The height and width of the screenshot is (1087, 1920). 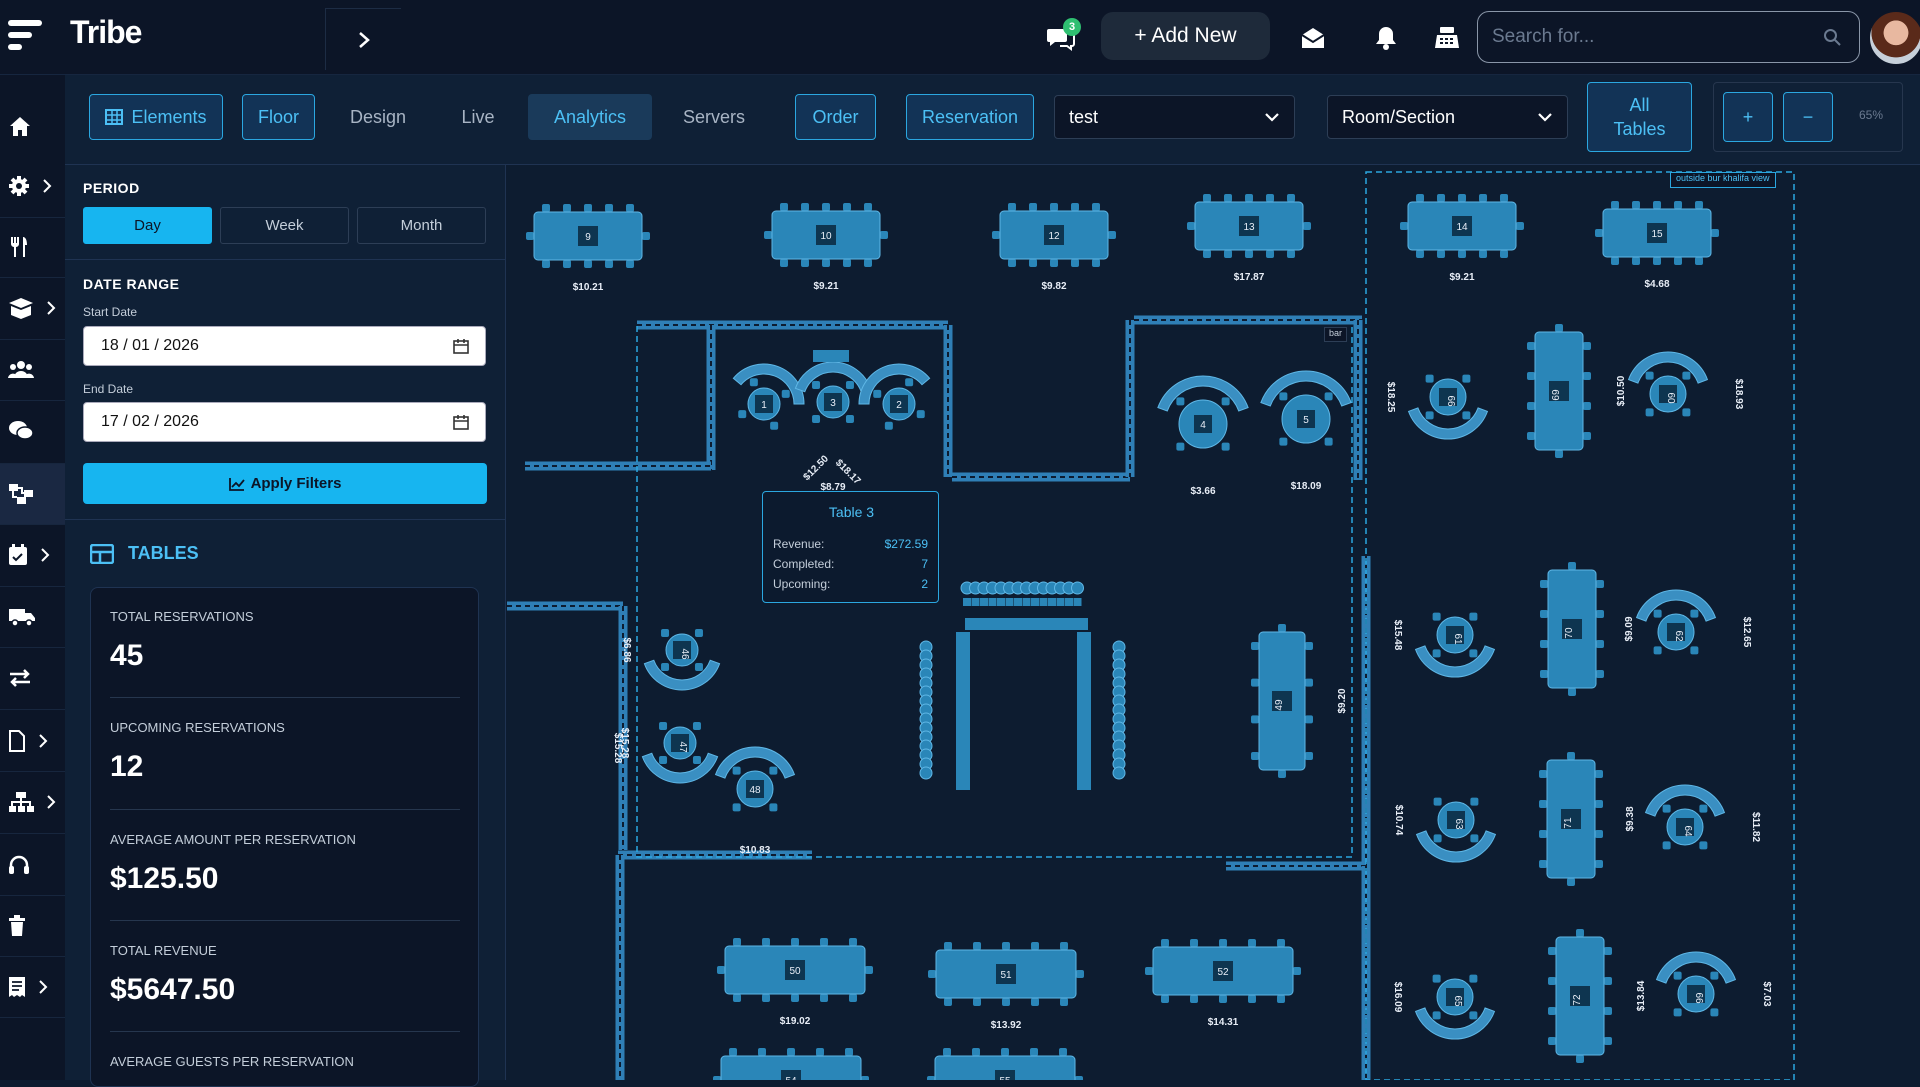 What do you see at coordinates (363, 39) in the screenshot?
I see `expand-sidebar-button` at bounding box center [363, 39].